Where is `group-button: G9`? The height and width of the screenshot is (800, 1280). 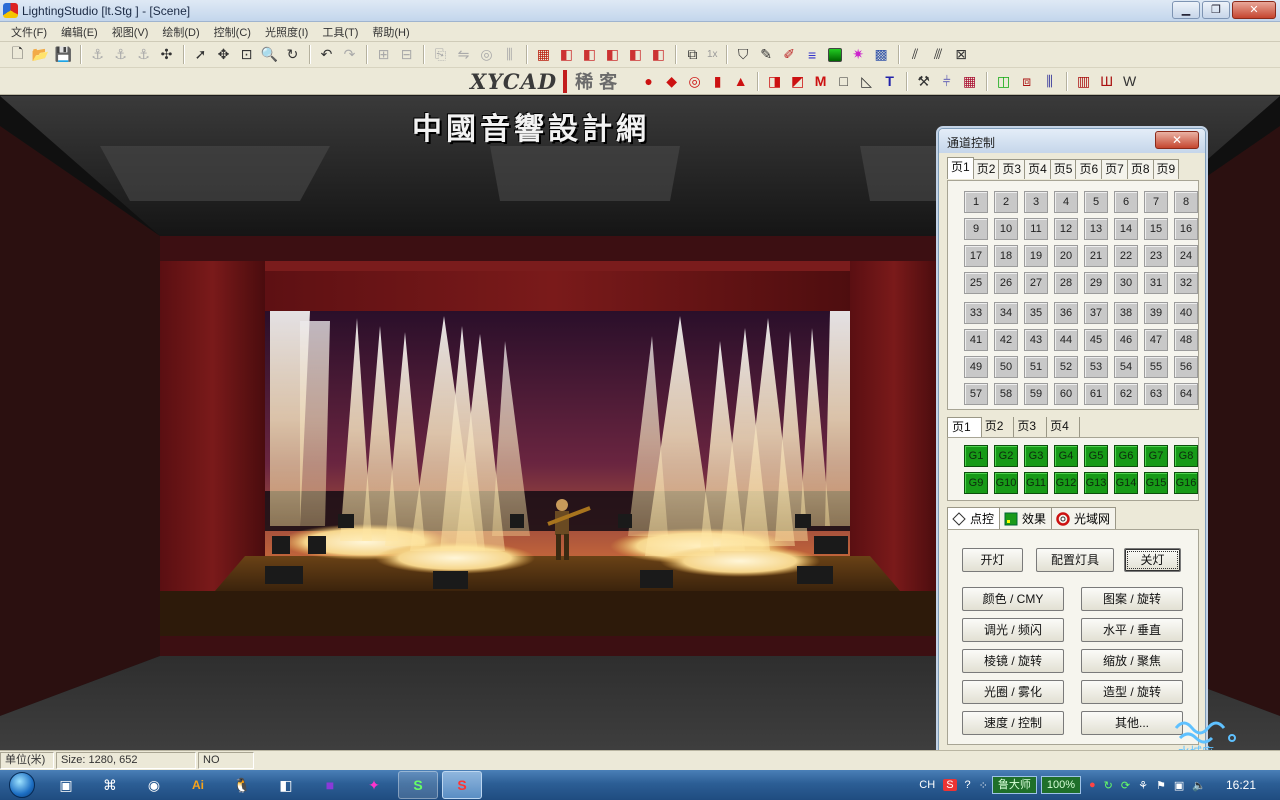
group-button: G9 is located at coordinates (976, 483).